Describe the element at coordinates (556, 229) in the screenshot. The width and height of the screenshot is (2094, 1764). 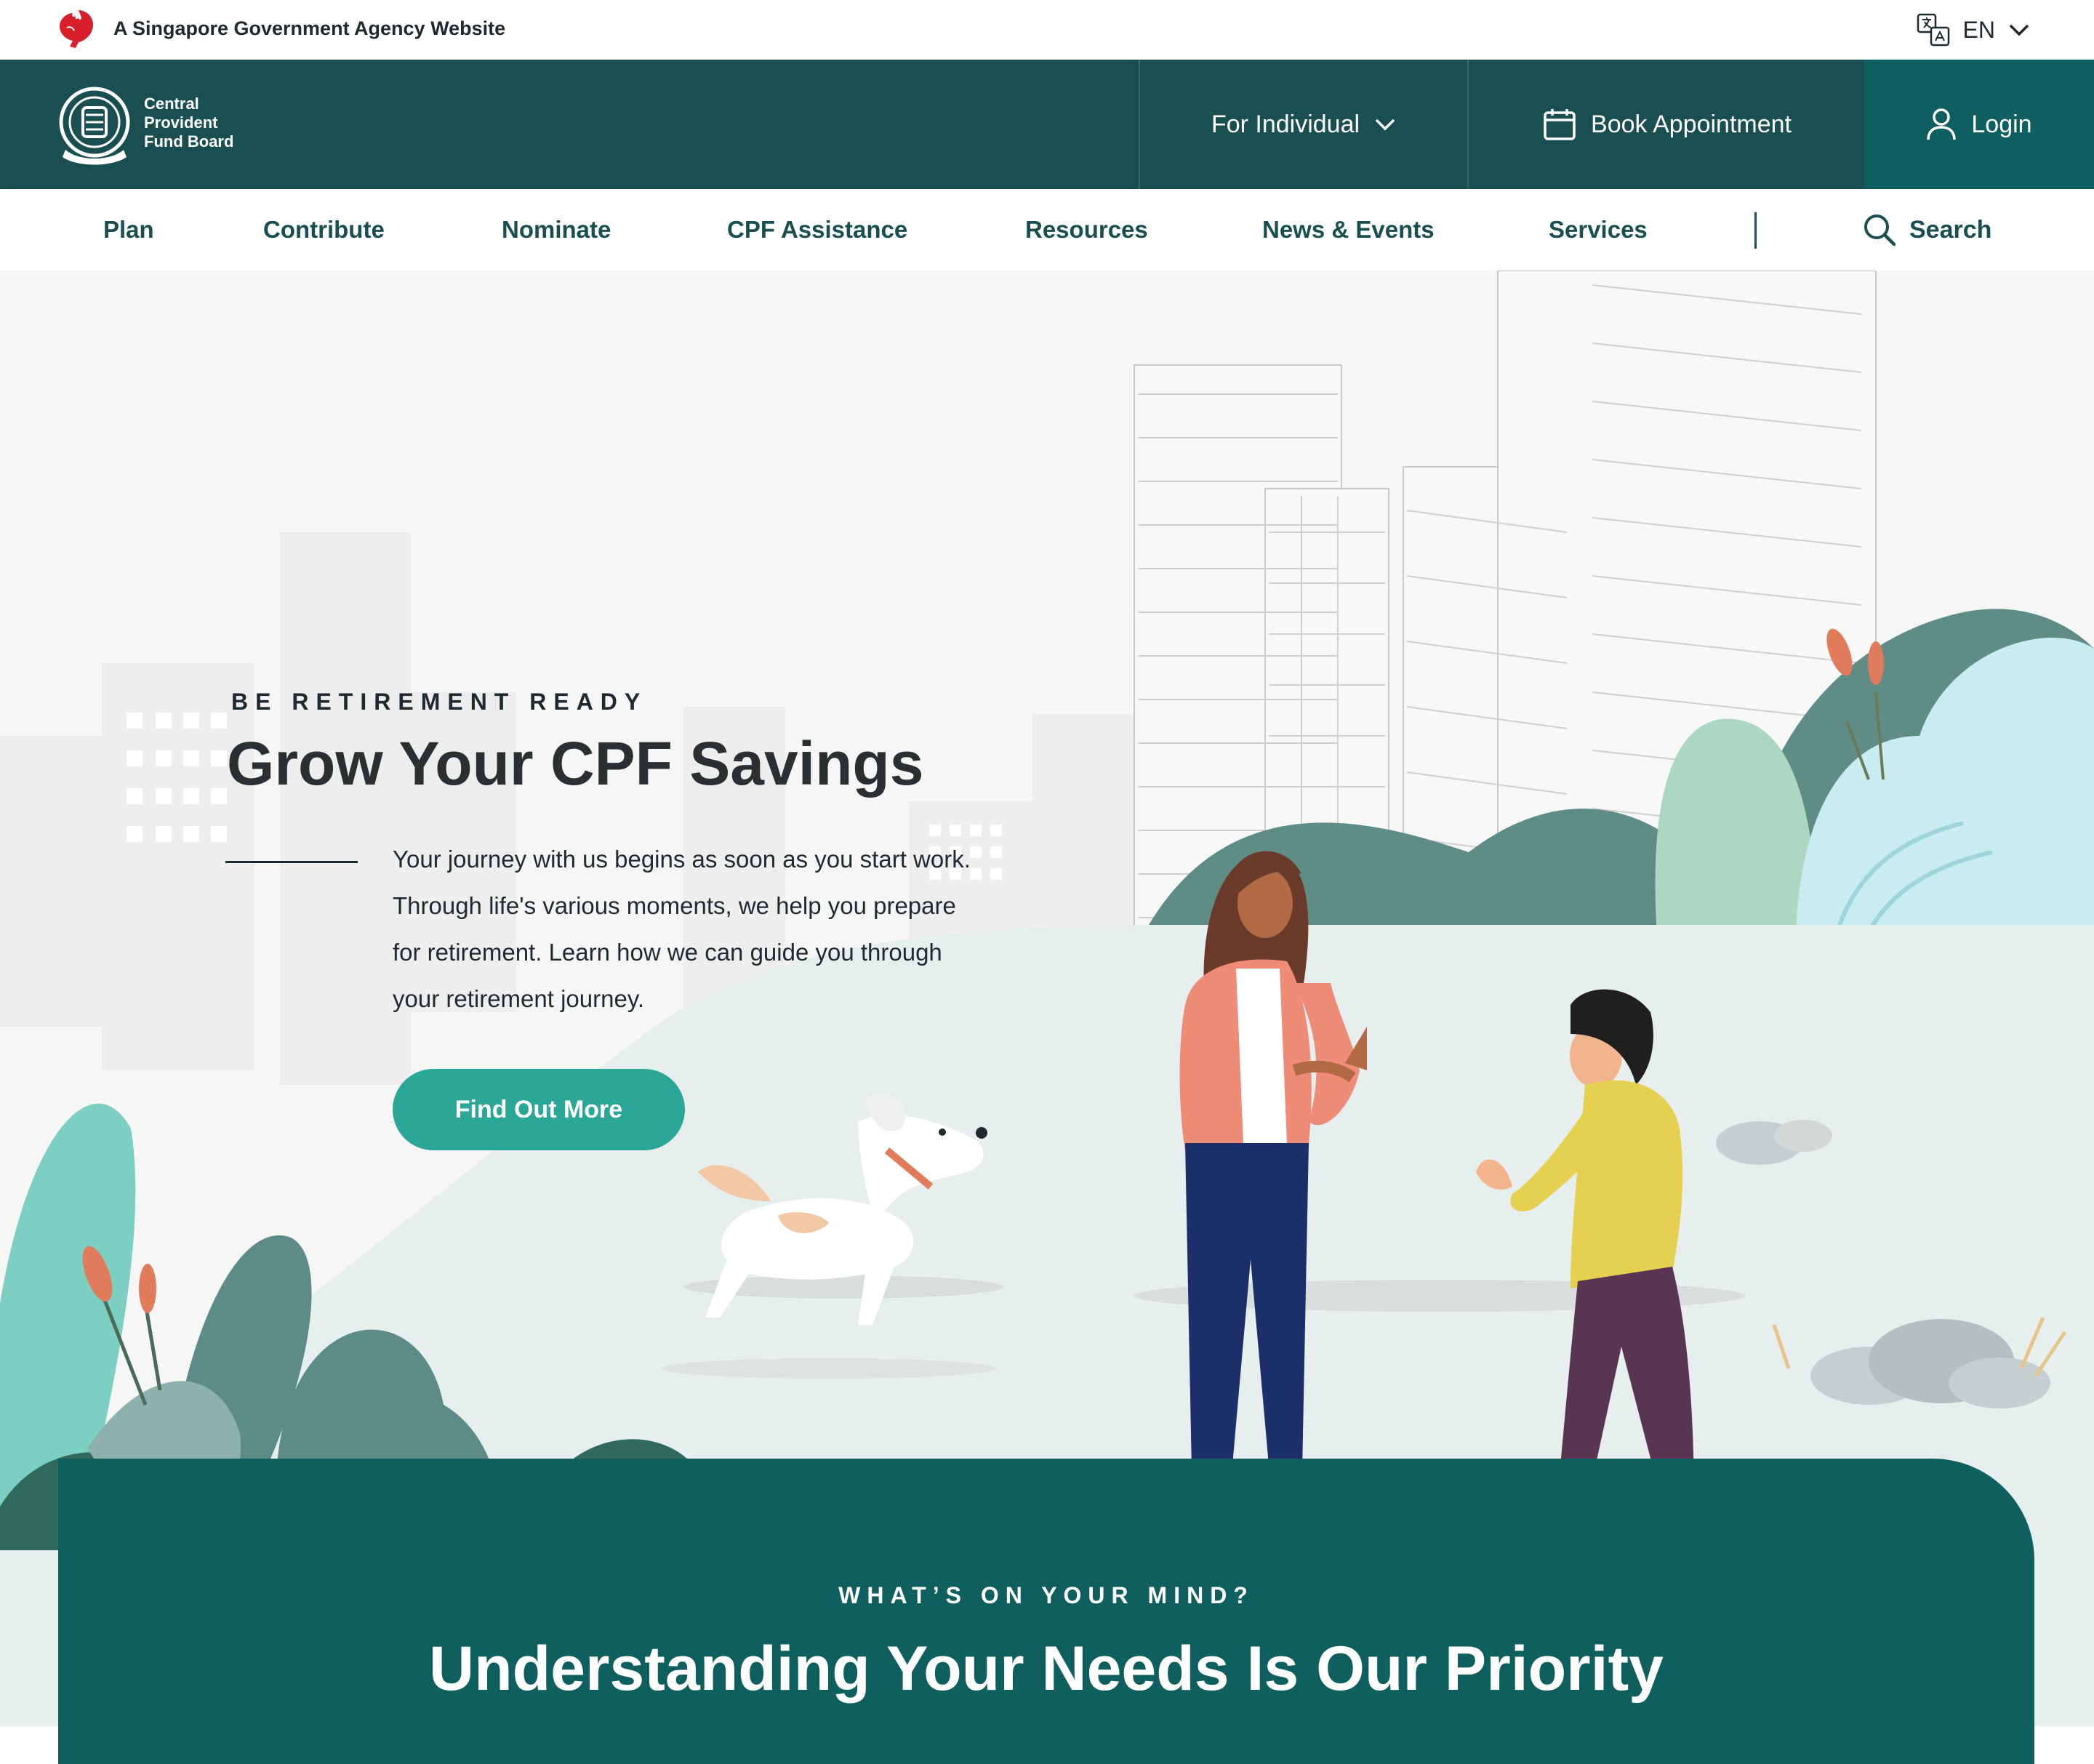
I see `nav-item-nominate: Nominate` at that location.